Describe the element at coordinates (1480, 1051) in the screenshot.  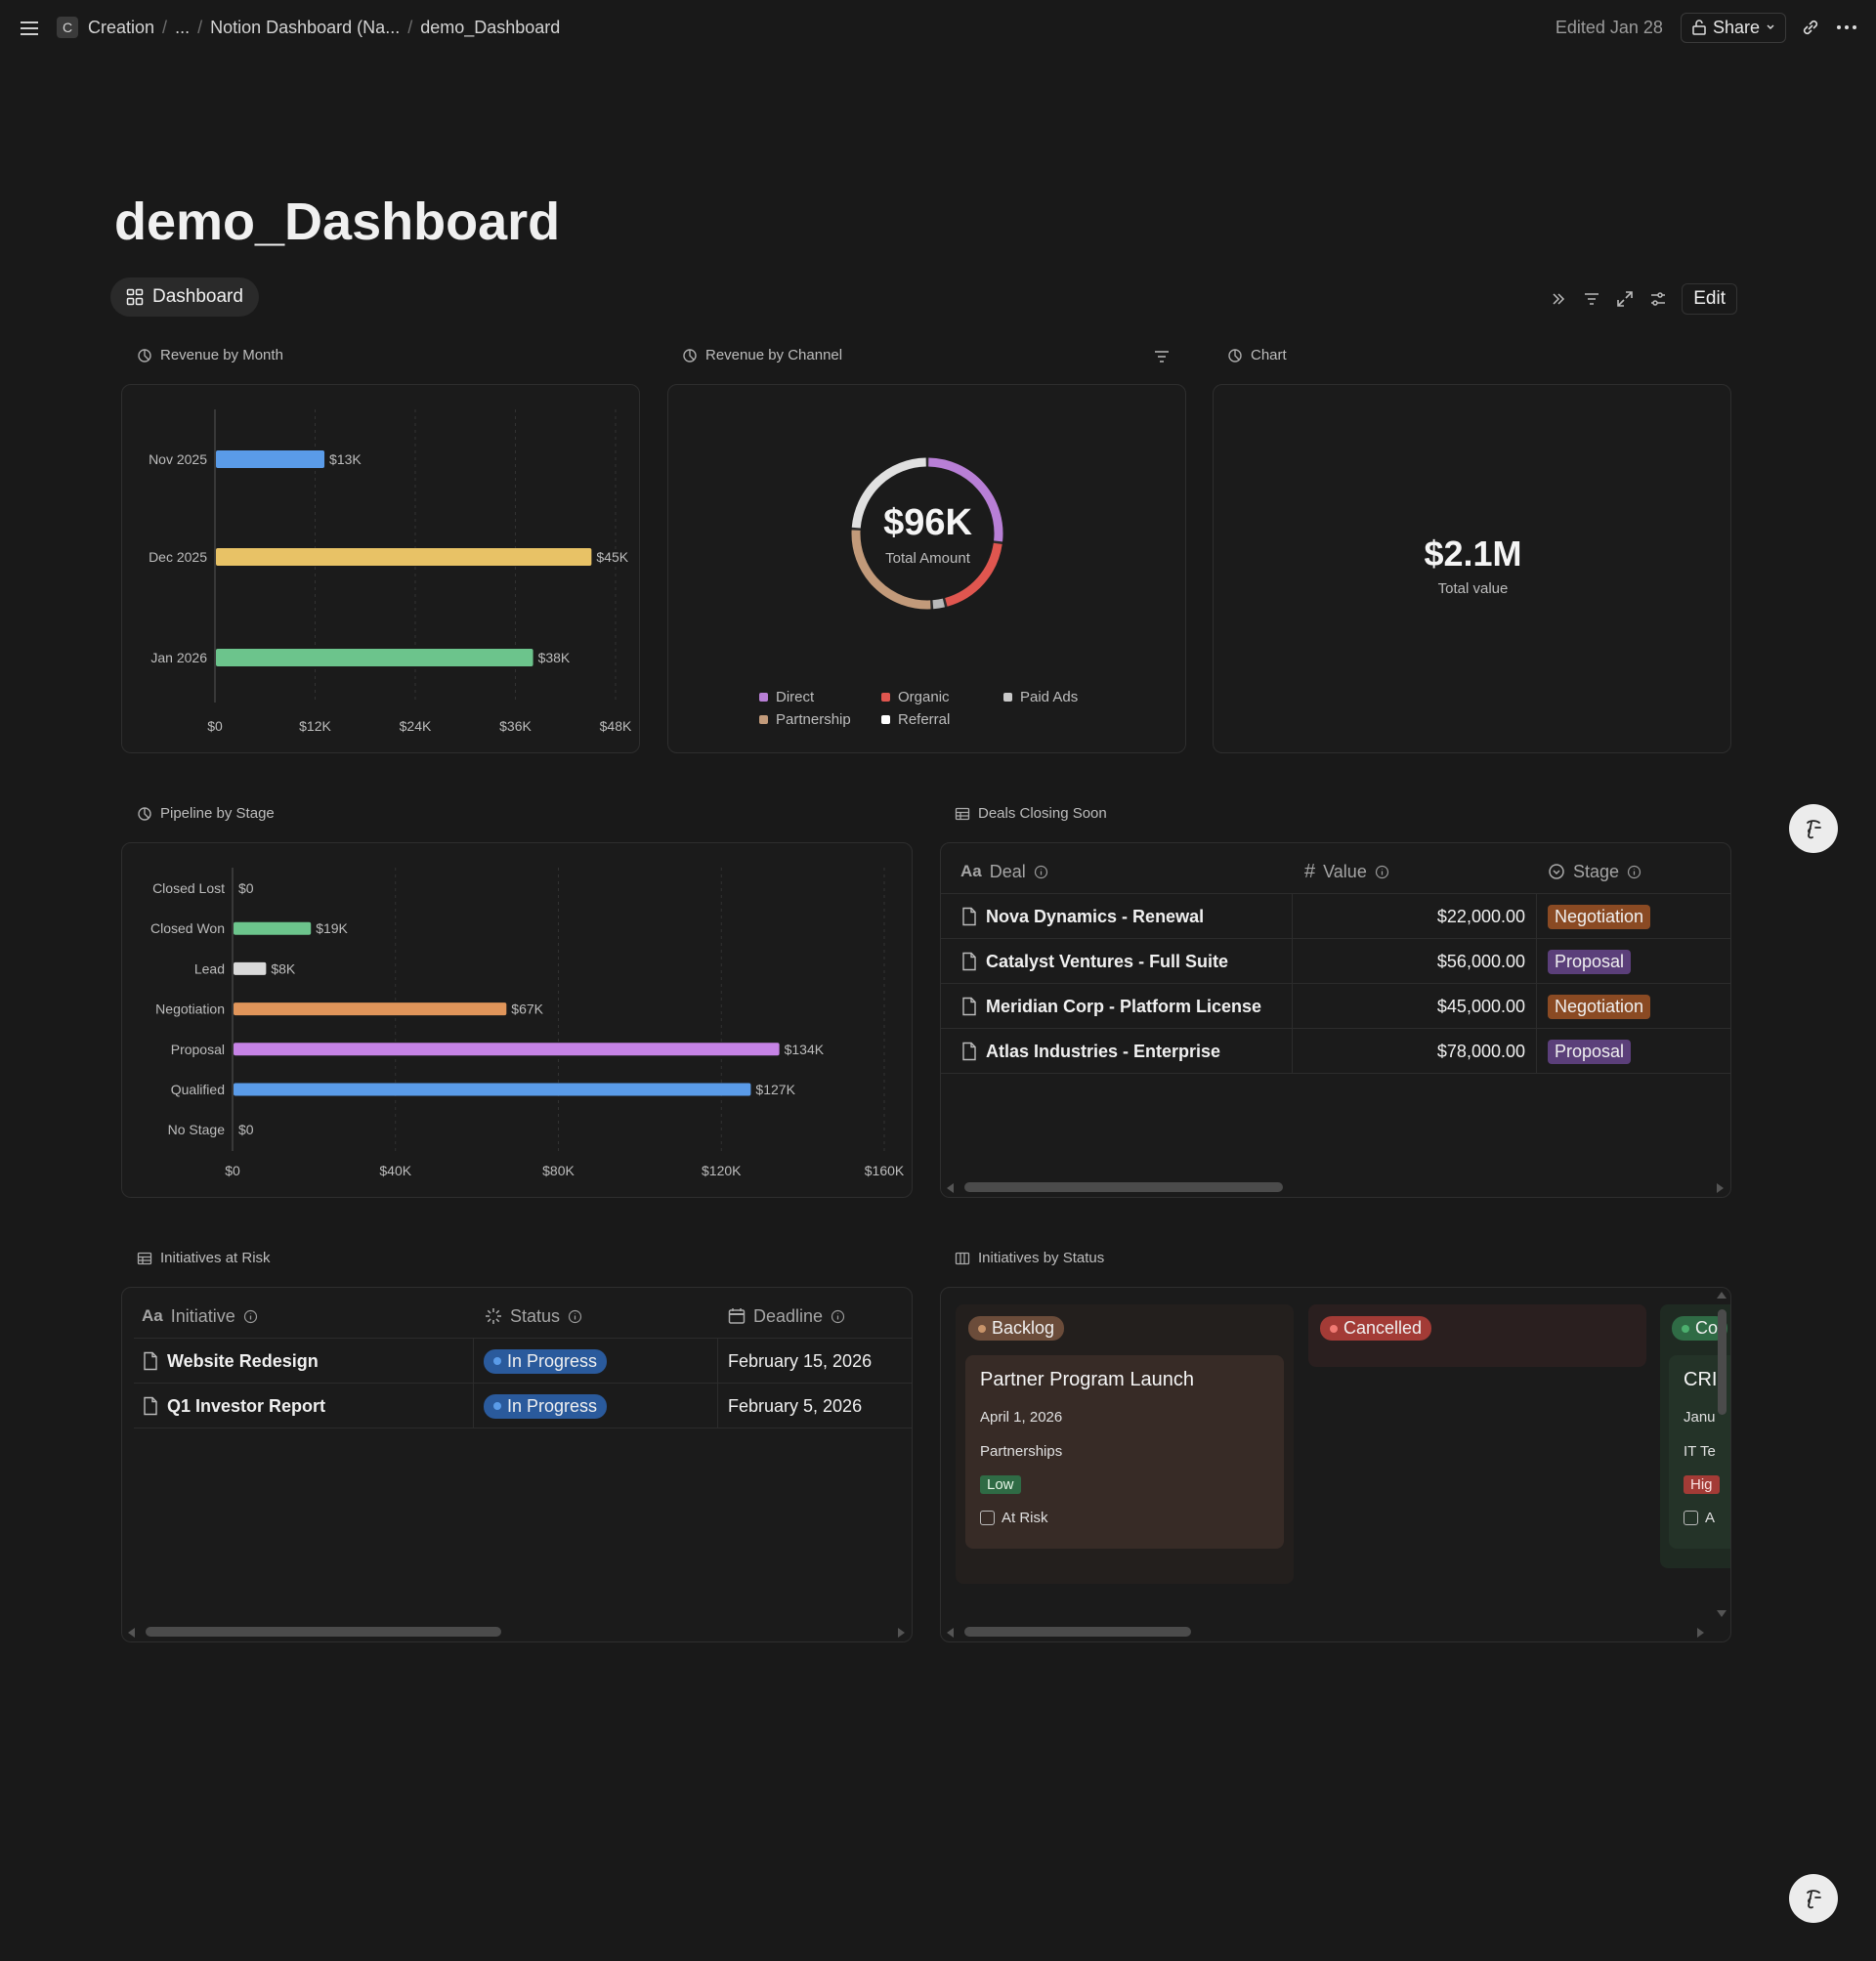
I see `deal-value: $78,000.00` at that location.